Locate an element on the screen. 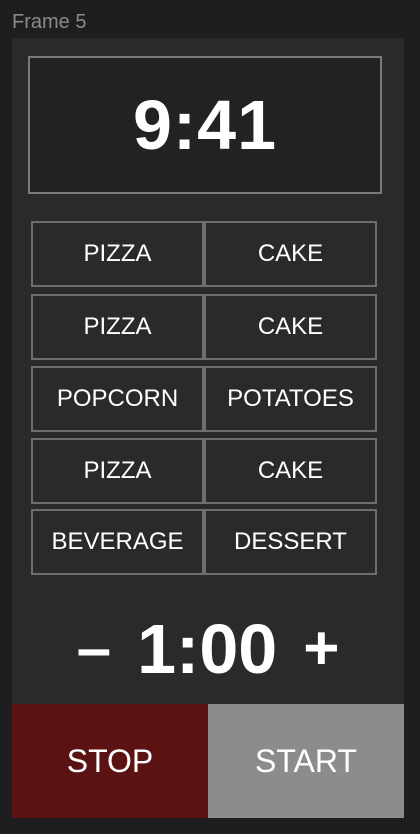 The width and height of the screenshot is (420, 834). preset-beverage-button: BEVERAGE is located at coordinates (117, 542).